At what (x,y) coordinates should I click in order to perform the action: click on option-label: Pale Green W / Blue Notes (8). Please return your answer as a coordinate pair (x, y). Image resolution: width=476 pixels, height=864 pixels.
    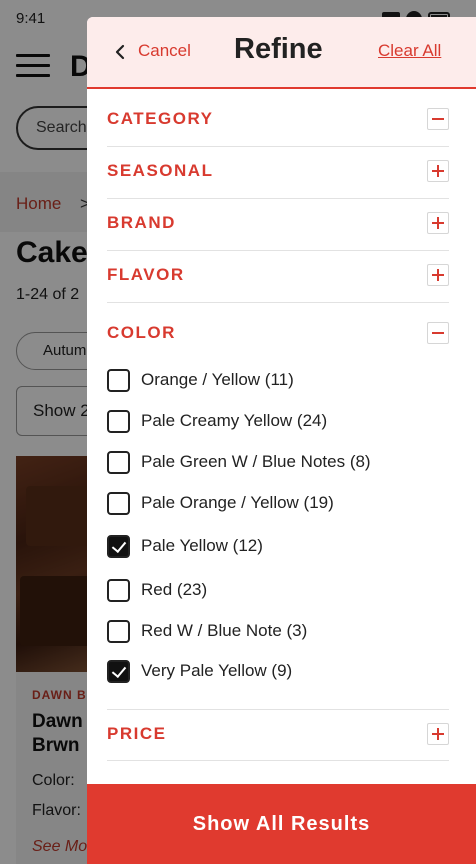
    Looking at the image, I should click on (256, 462).